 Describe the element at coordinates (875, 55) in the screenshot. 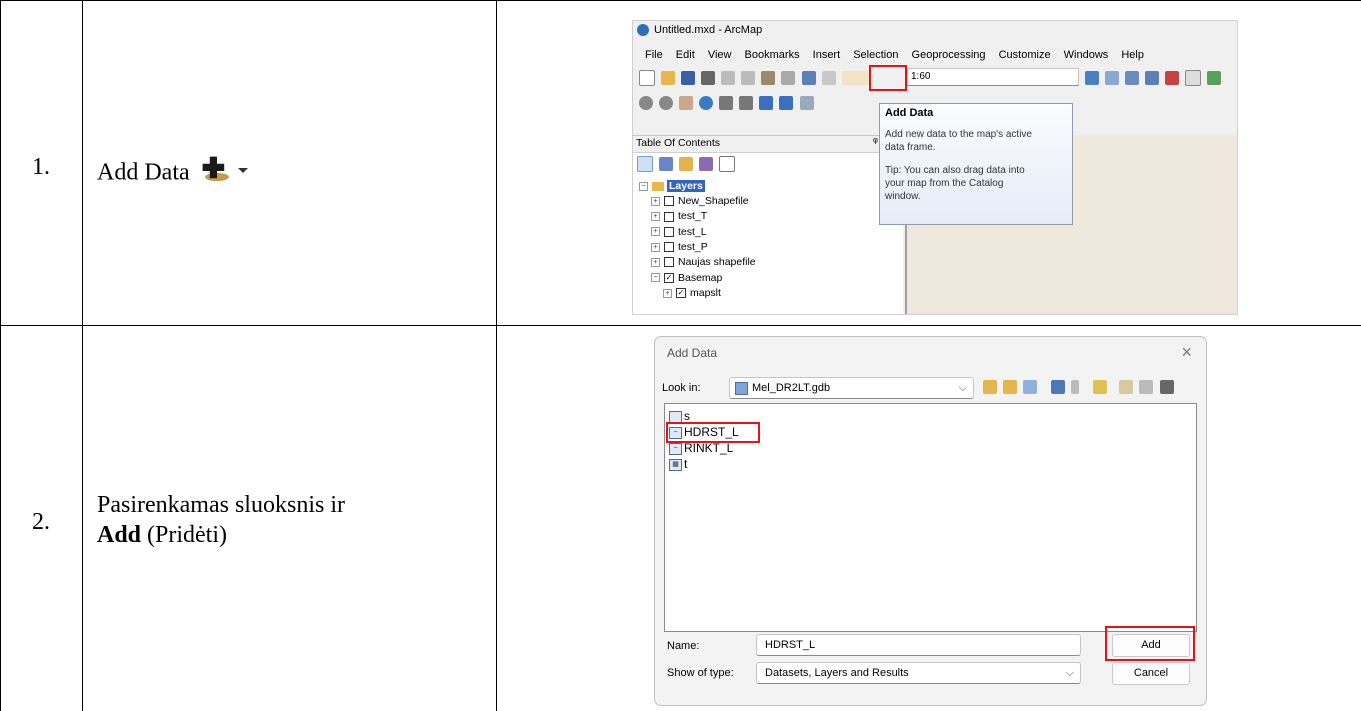

I see `menu-selection: Selection` at that location.